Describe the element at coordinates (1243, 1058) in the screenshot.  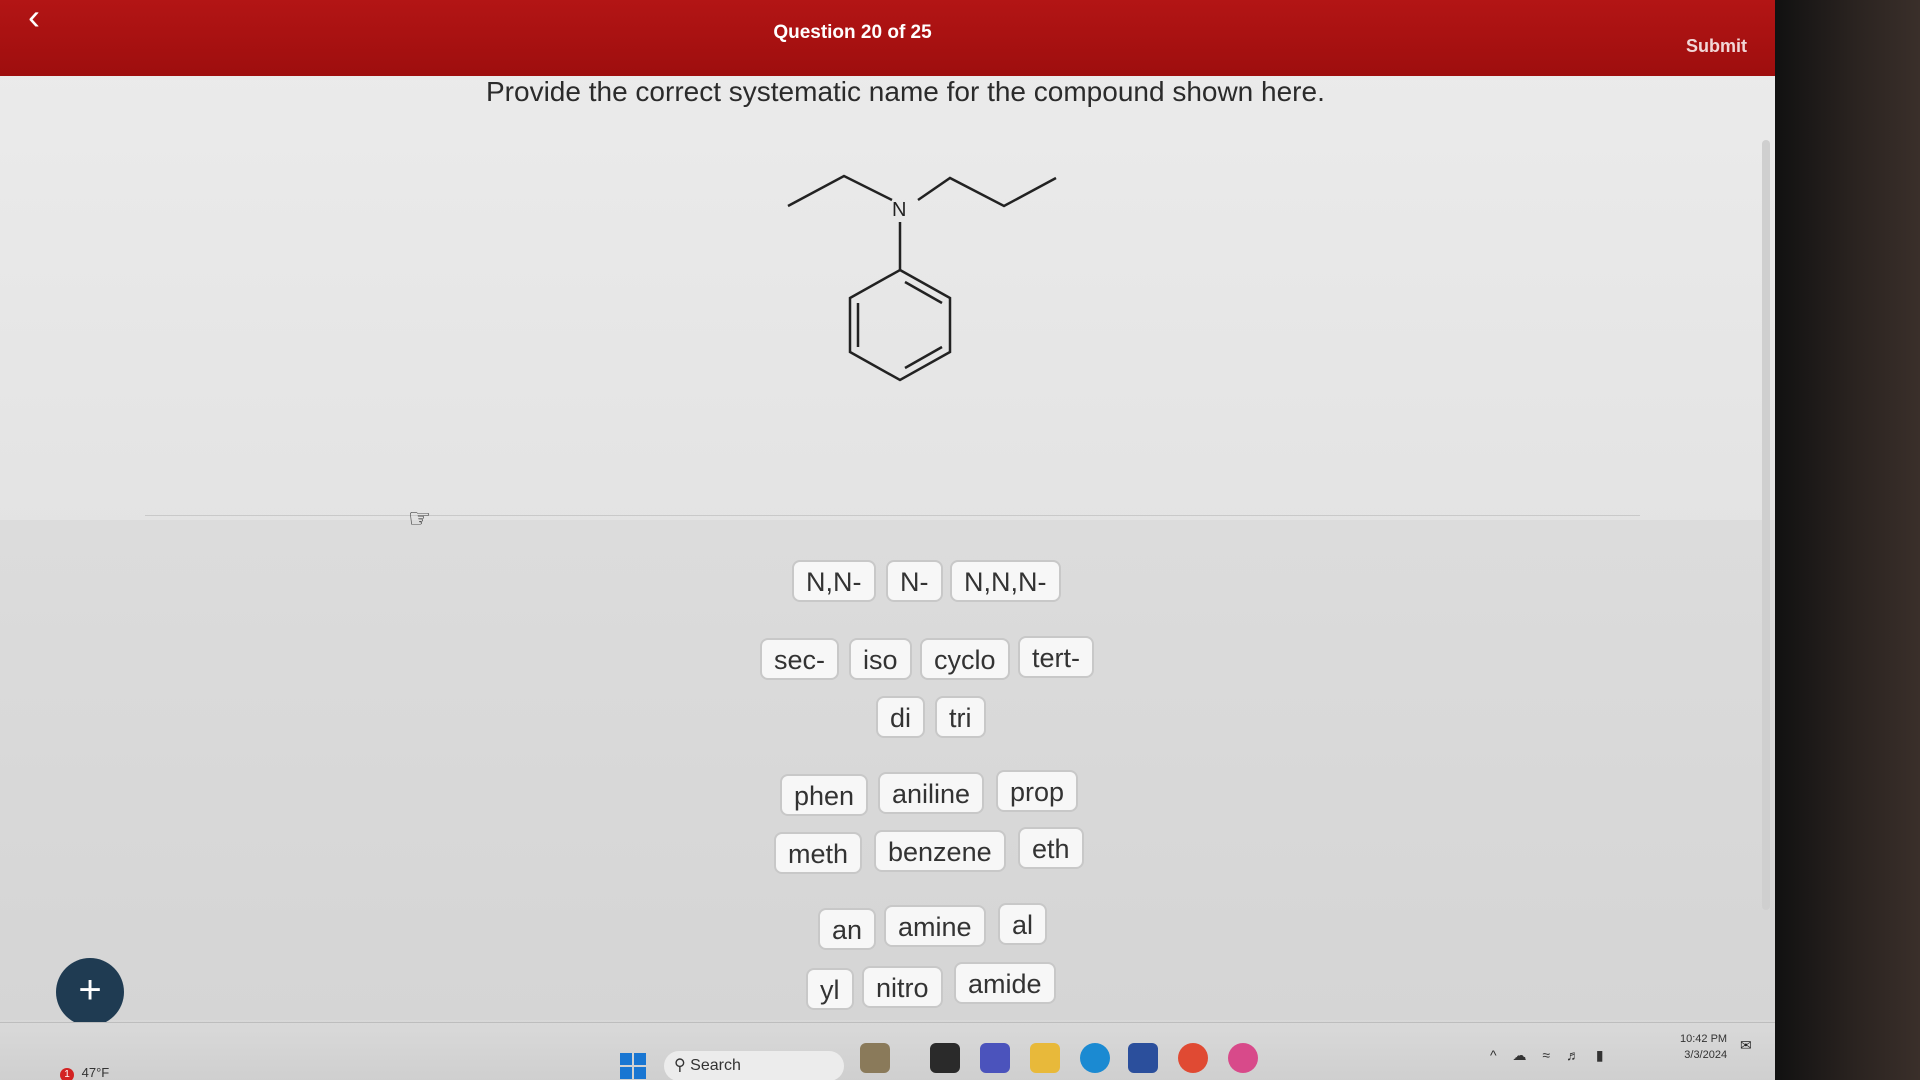
I see `copilot-icon` at that location.